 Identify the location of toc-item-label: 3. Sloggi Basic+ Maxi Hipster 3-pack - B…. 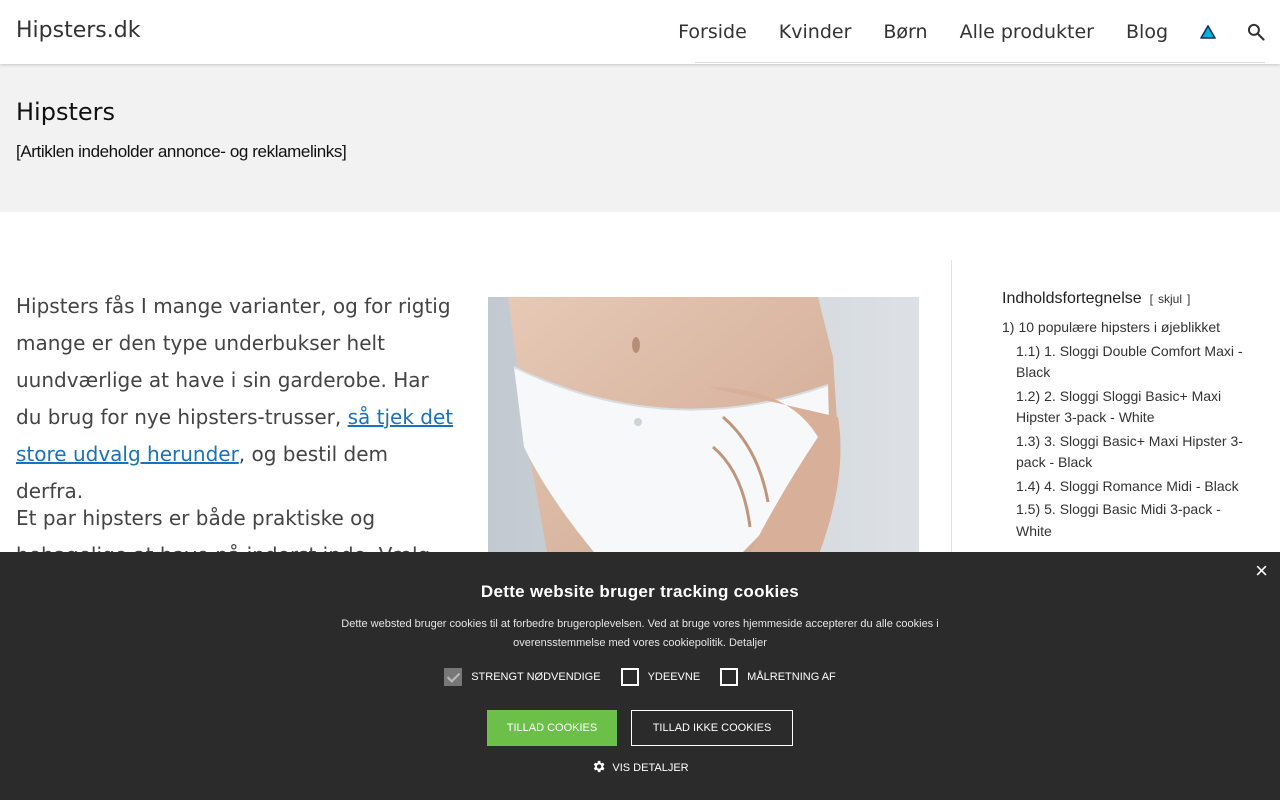
(1129, 452).